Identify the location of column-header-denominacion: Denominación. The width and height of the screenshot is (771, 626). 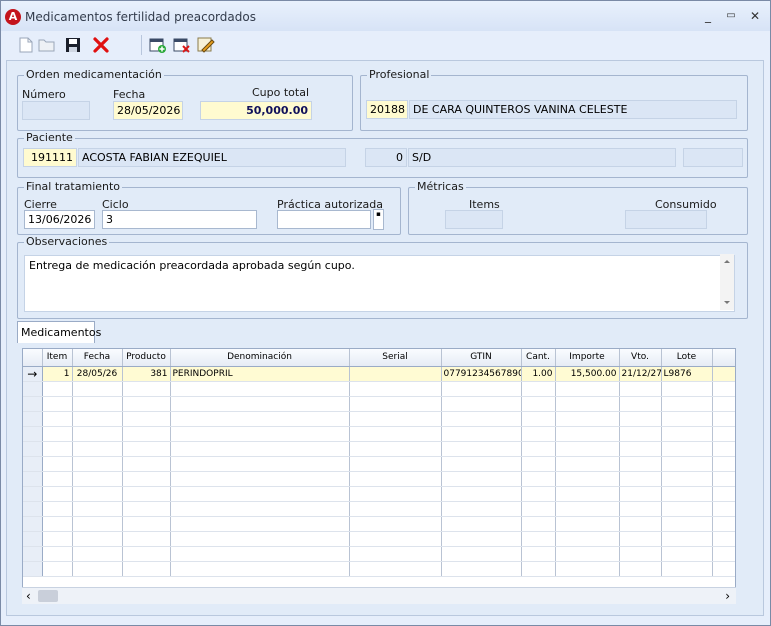
(260, 358).